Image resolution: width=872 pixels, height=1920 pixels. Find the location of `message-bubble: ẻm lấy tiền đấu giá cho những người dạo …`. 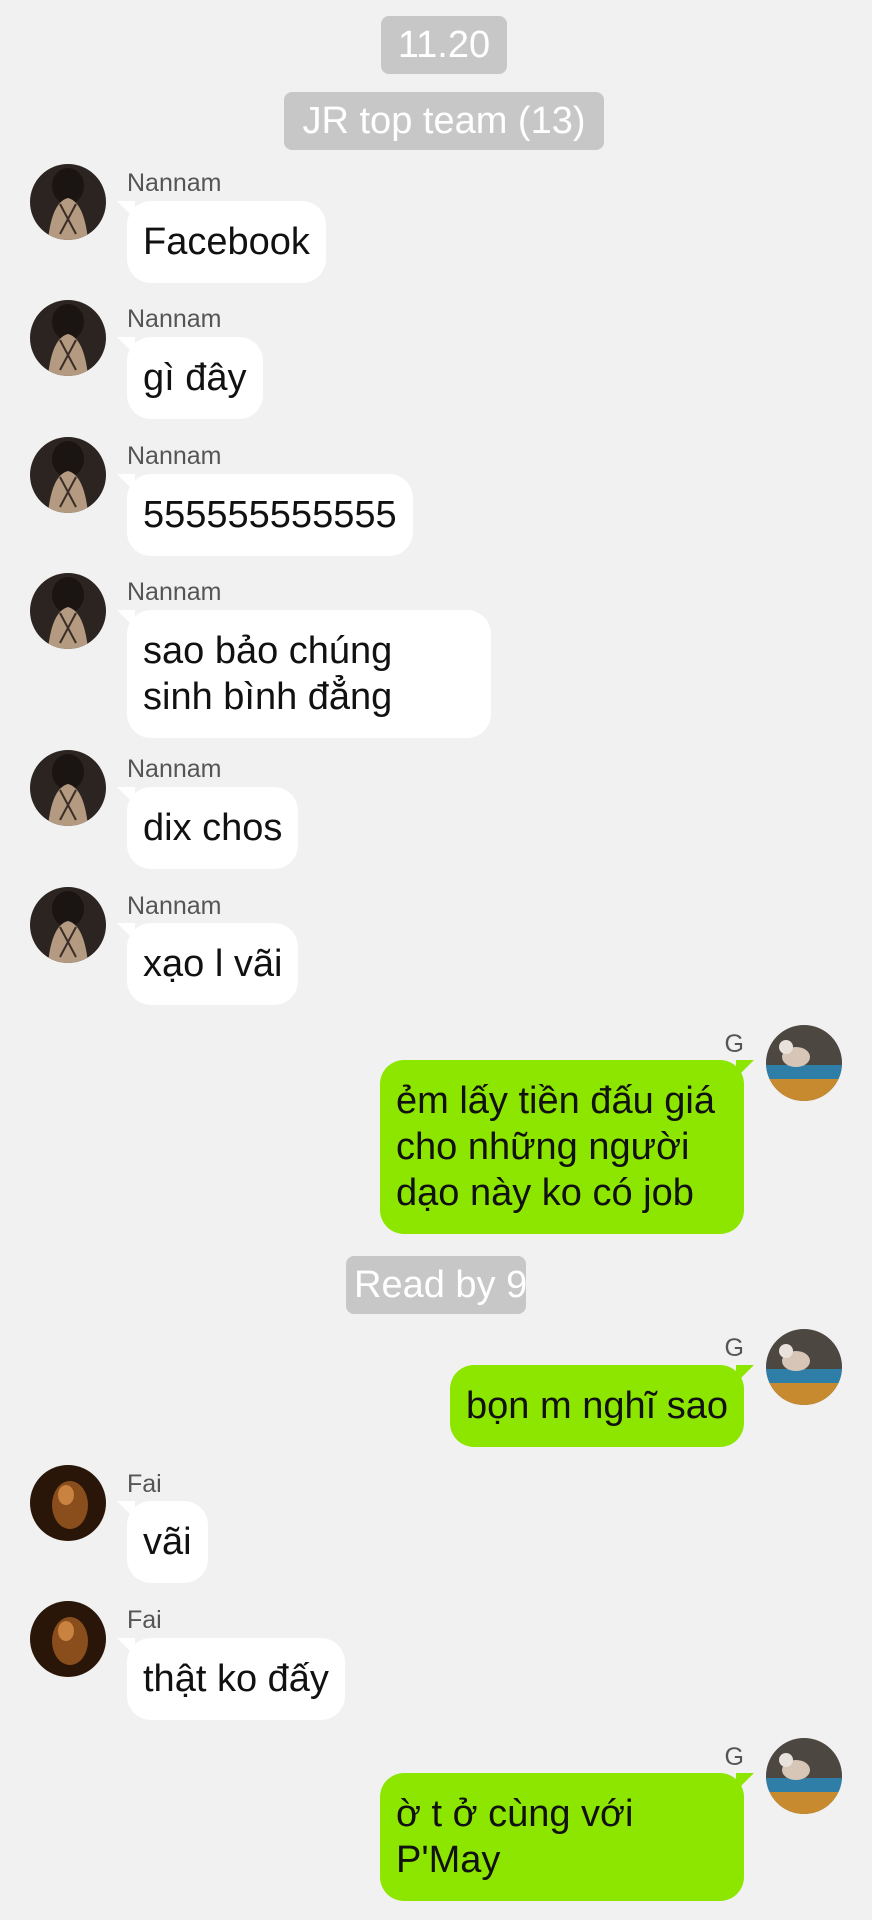

message-bubble: ẻm lấy tiền đấu giá cho những người dạo … is located at coordinates (567, 1147).